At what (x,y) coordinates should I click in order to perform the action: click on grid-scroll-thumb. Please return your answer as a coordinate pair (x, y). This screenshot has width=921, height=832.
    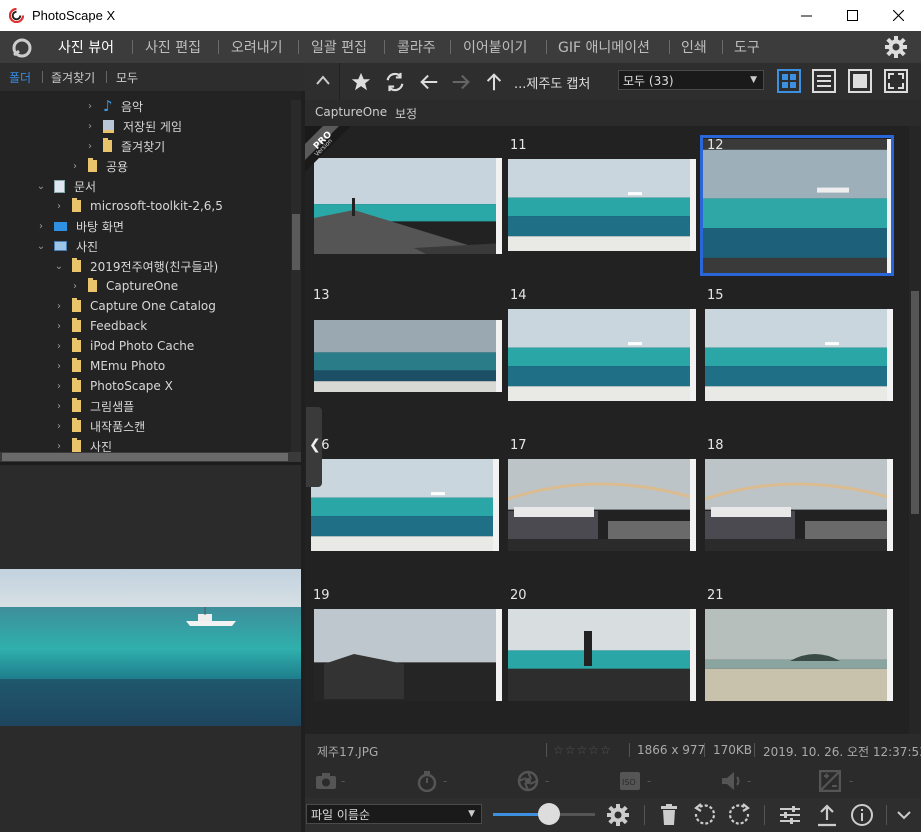
    Looking at the image, I should click on (915, 402).